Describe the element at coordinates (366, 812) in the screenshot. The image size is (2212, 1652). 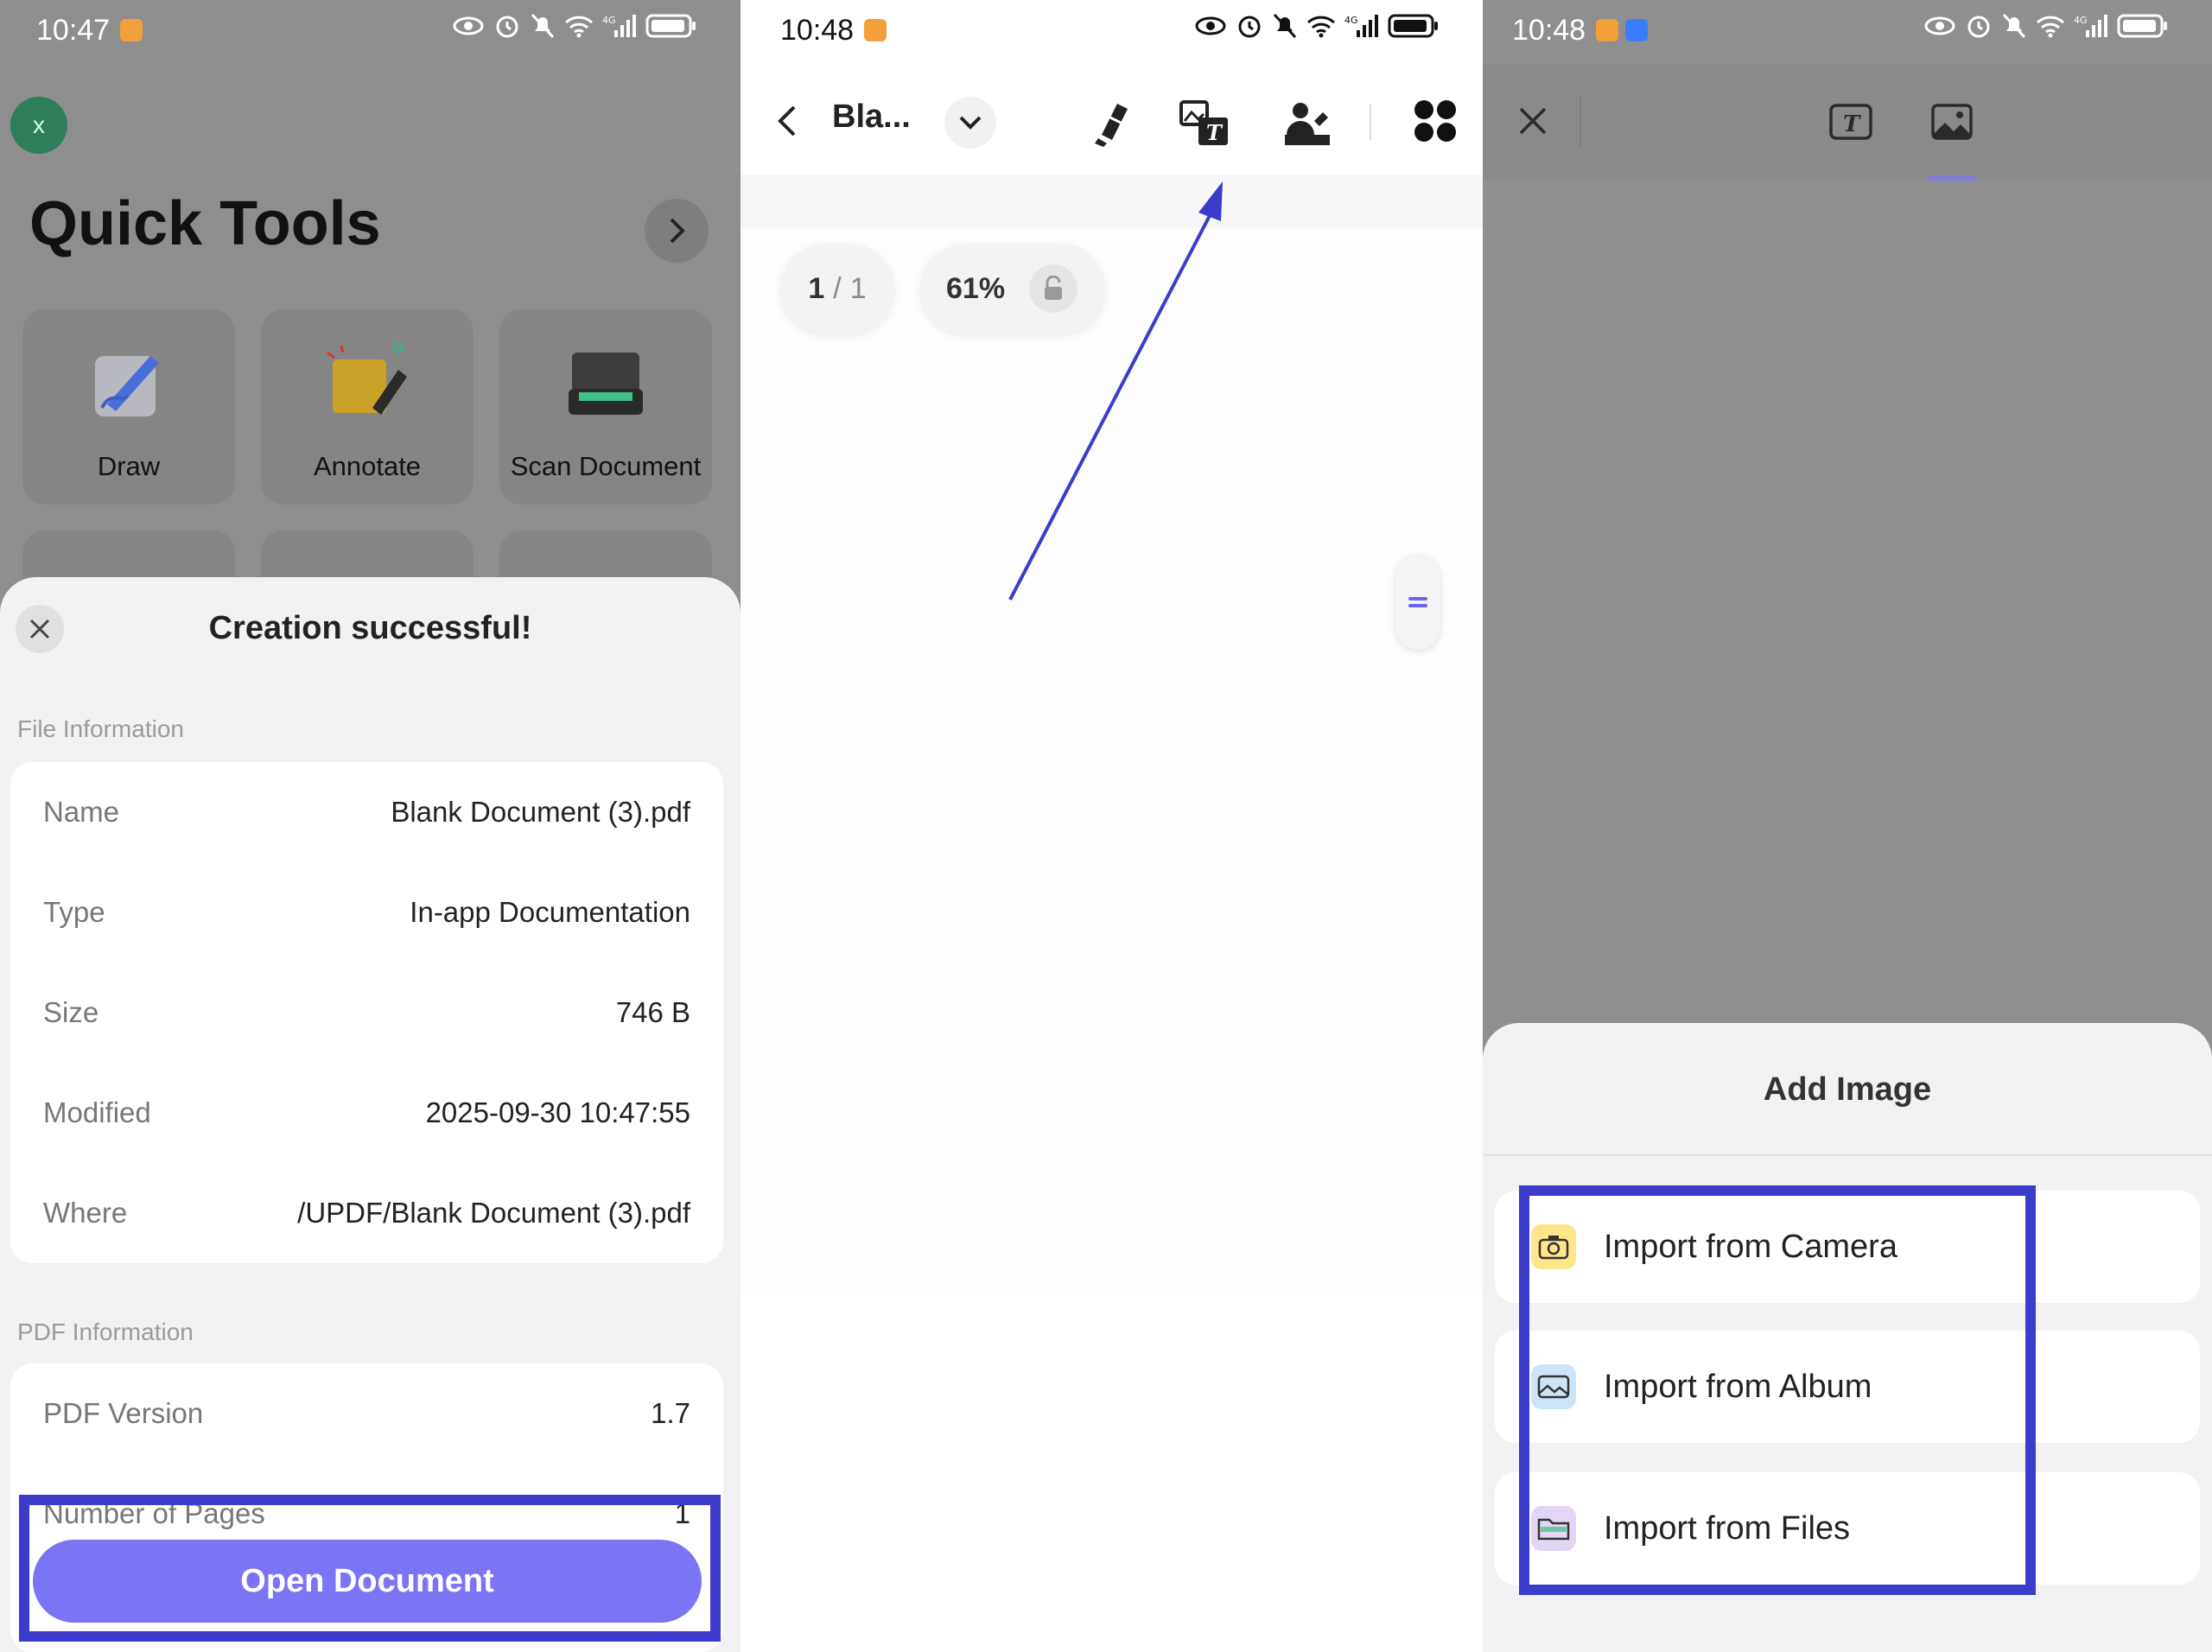
I see `info-row-name: Name Blank Document (3).pdf` at that location.